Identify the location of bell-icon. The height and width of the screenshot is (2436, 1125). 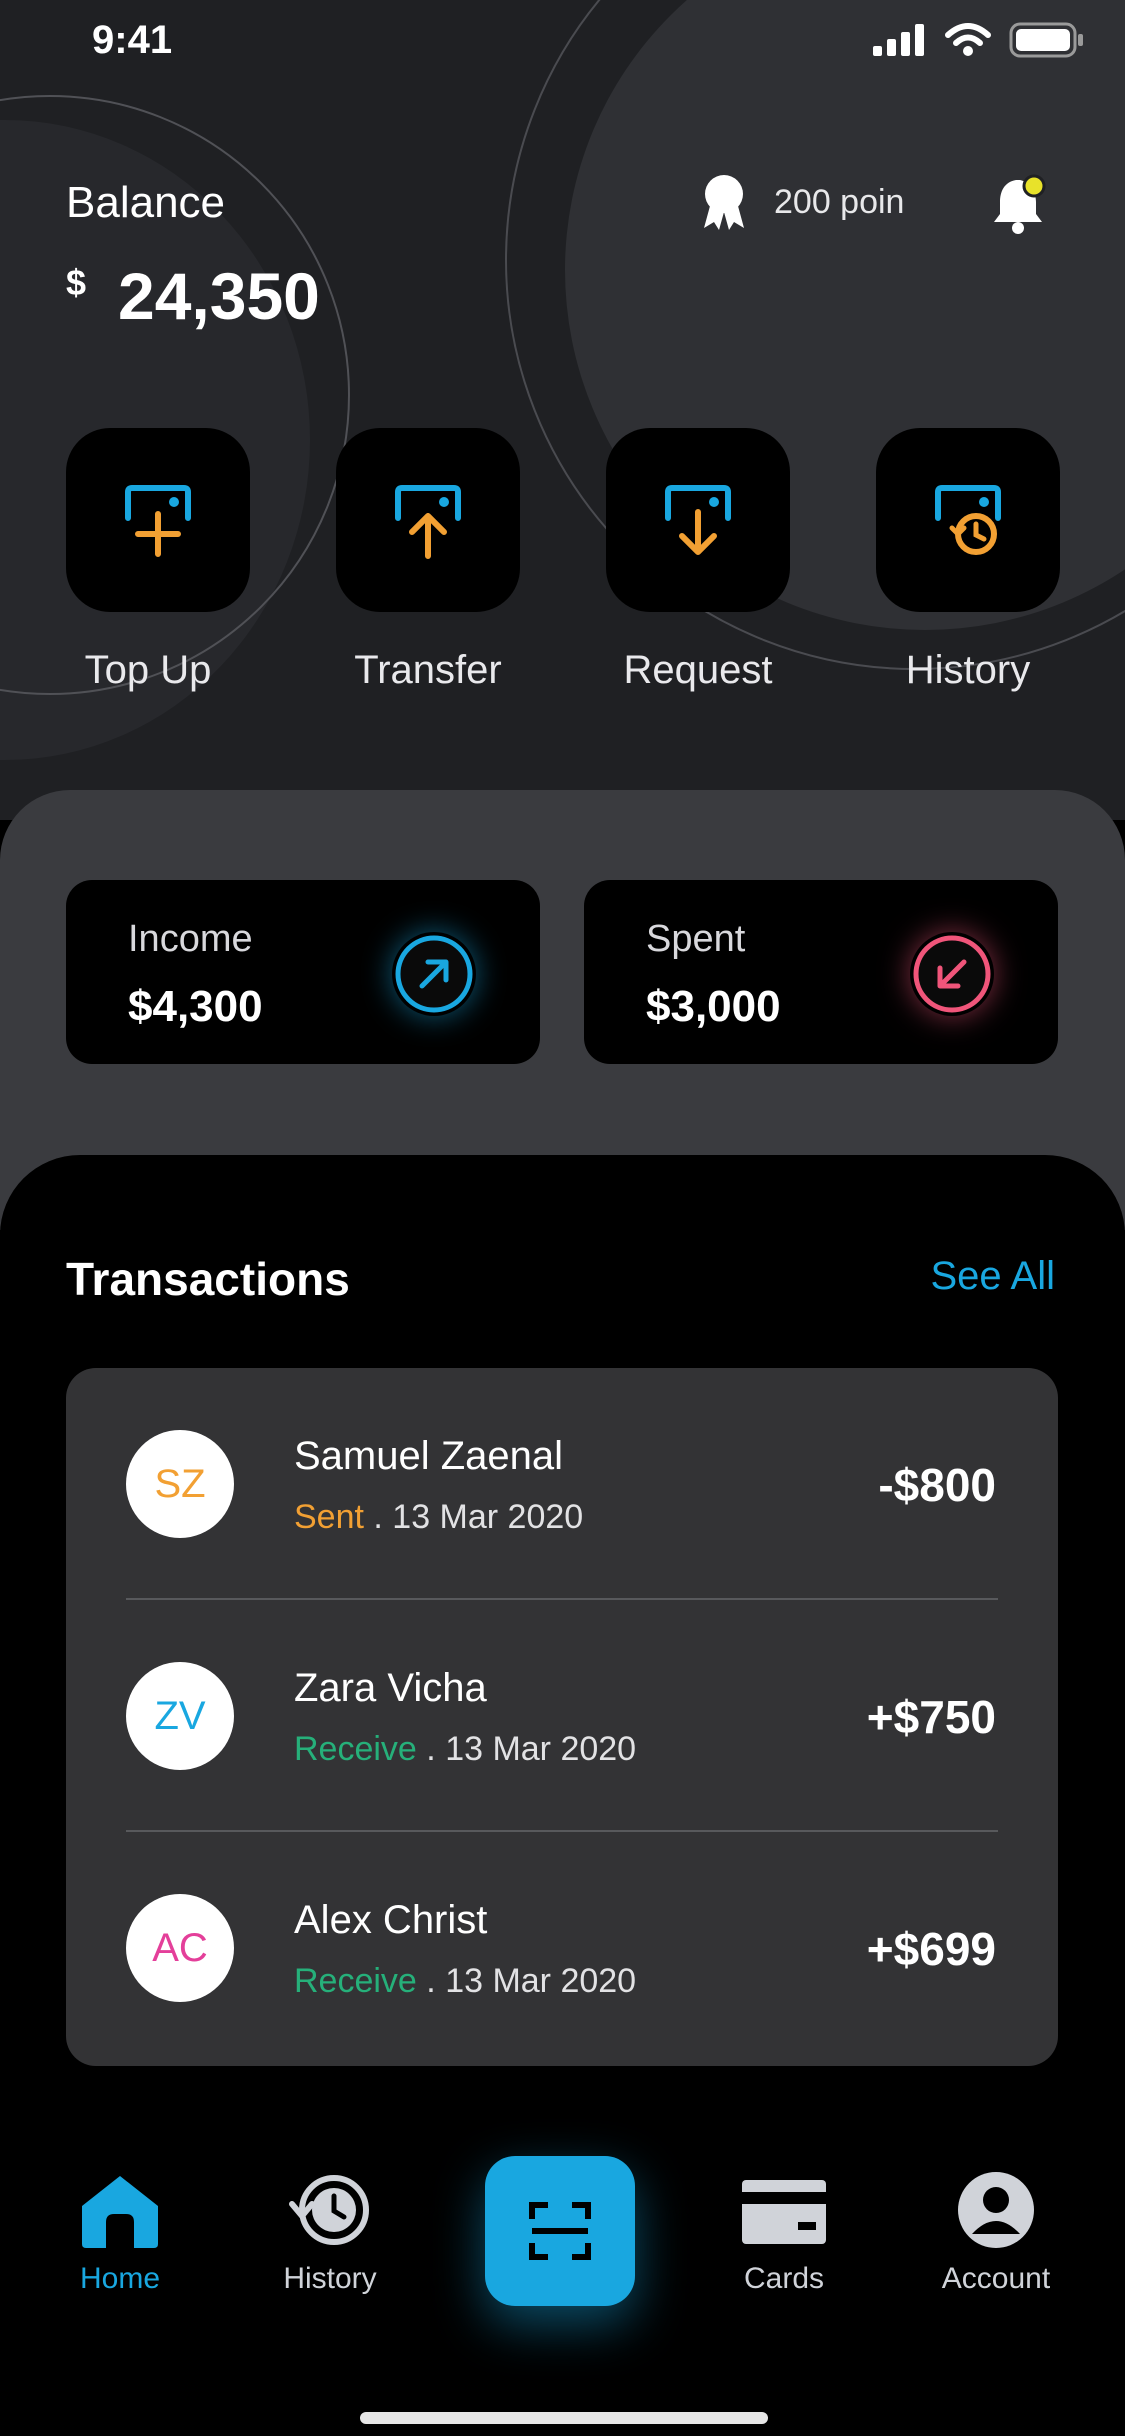
(1020, 204).